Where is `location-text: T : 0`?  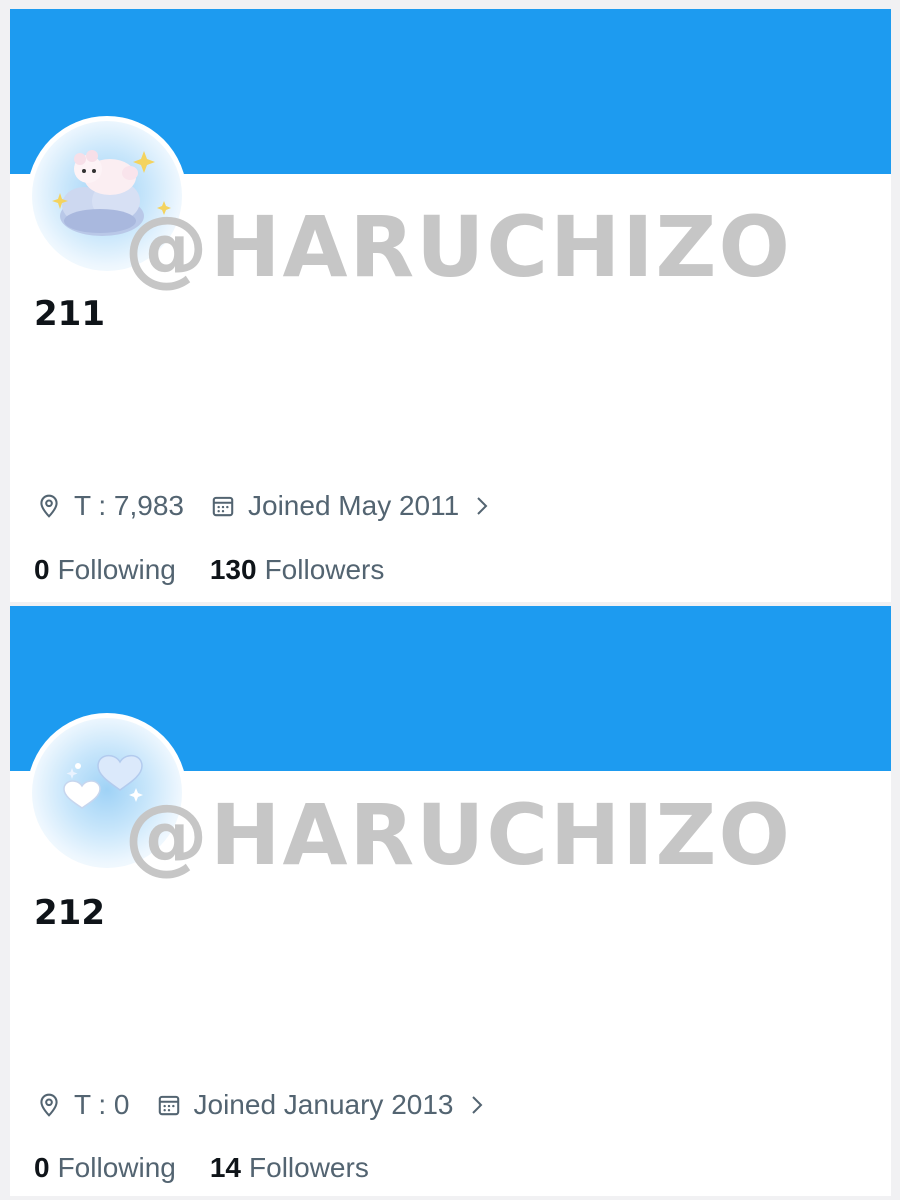 location-text: T : 0 is located at coordinates (102, 1104).